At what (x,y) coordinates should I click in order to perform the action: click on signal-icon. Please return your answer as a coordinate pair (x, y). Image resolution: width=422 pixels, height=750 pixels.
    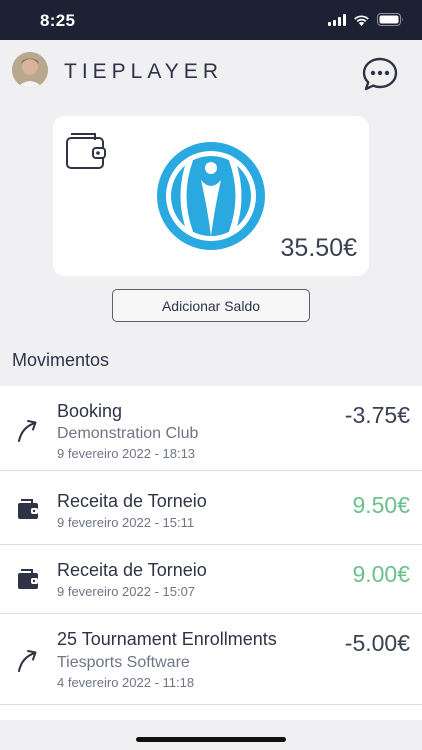
    Looking at the image, I should click on (337, 19).